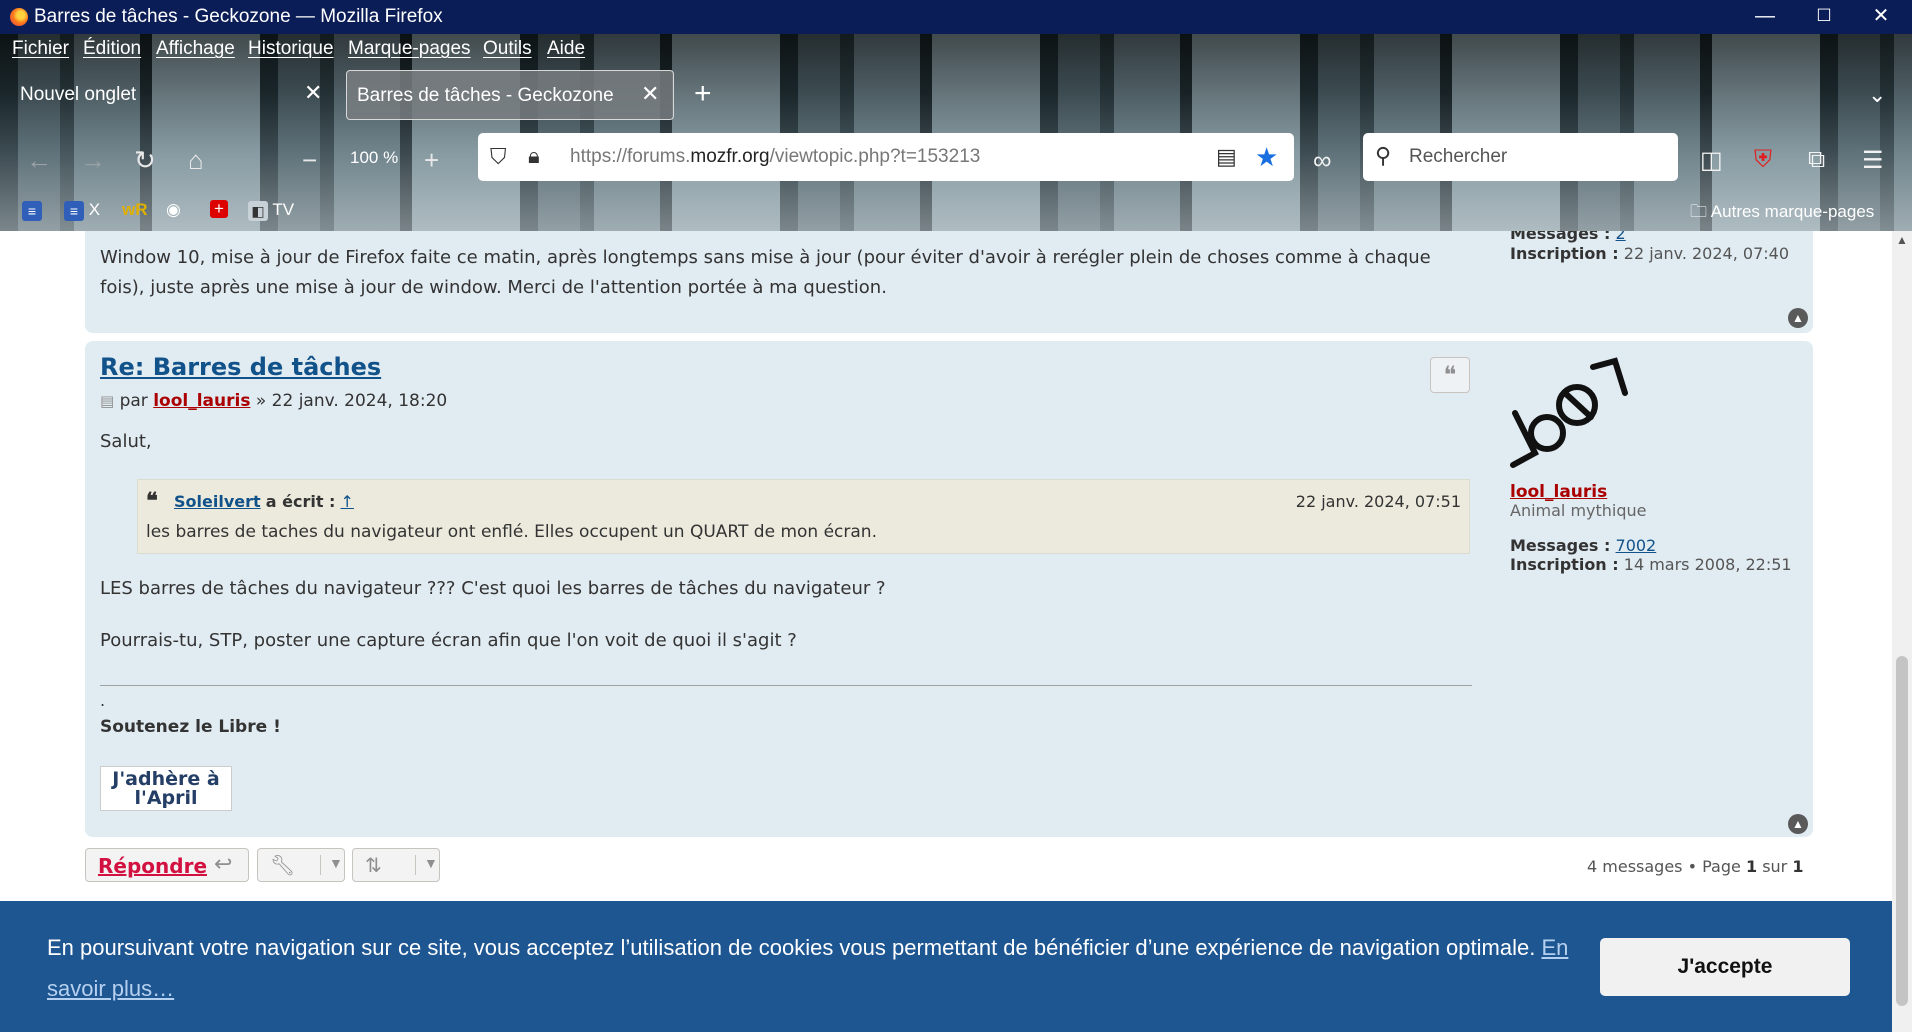 The image size is (1912, 1032). Describe the element at coordinates (107, 401) in the screenshot. I see `post-file-icon: ▤` at that location.